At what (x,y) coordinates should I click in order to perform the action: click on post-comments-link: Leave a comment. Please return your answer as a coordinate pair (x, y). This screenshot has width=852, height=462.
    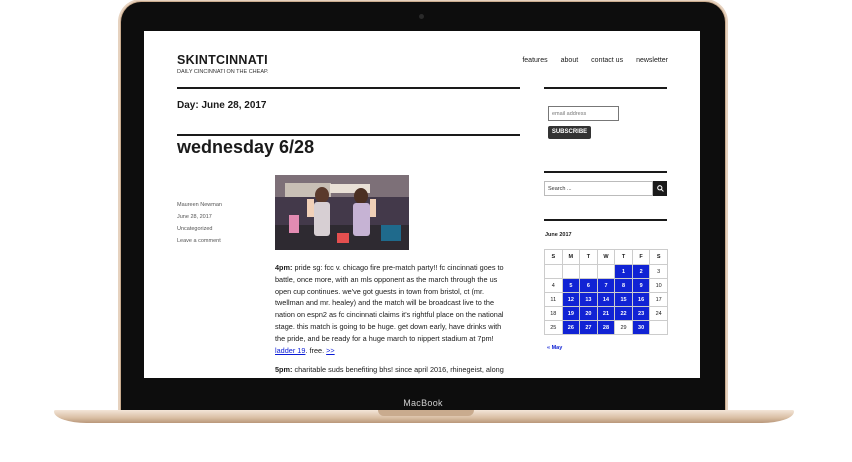
    Looking at the image, I should click on (199, 241).